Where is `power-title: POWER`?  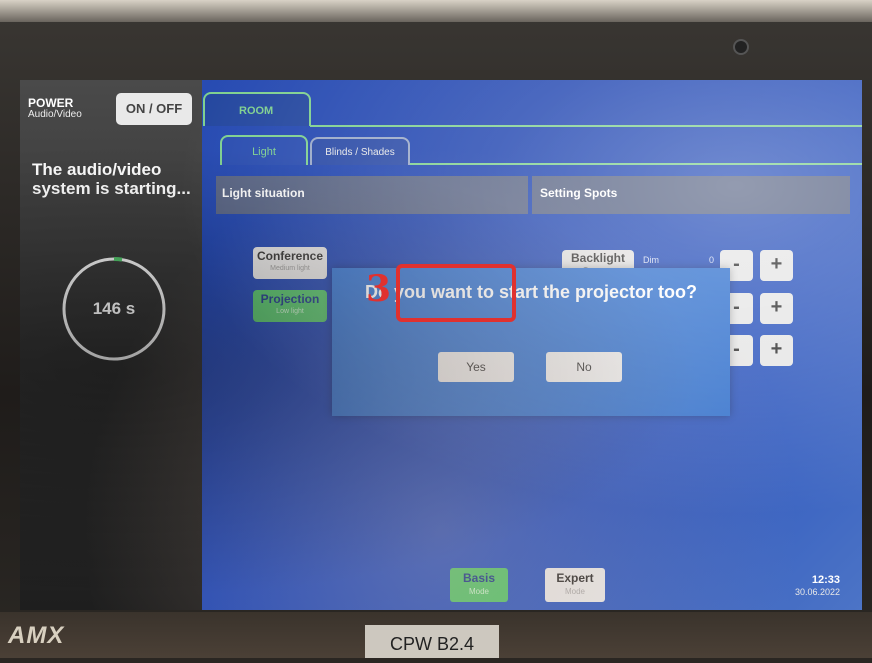 power-title: POWER is located at coordinates (51, 103).